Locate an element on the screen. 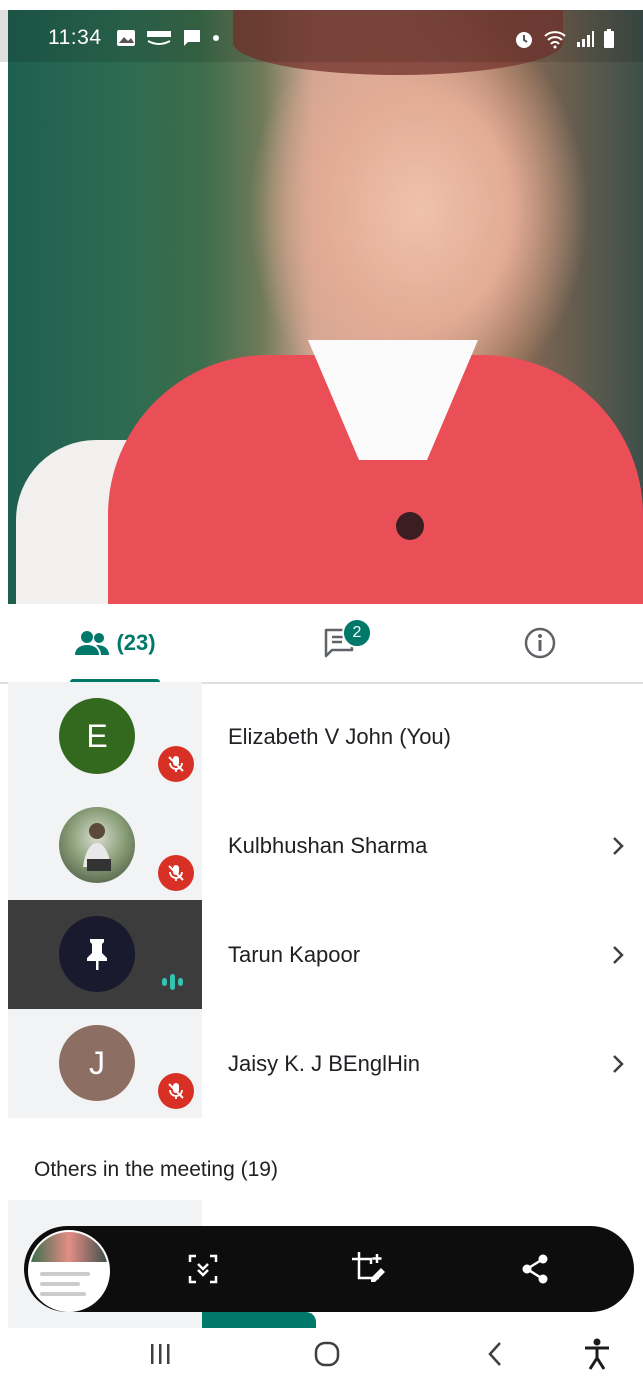  participant-name: Jaisy K. J BEnglHin is located at coordinates (324, 1063).